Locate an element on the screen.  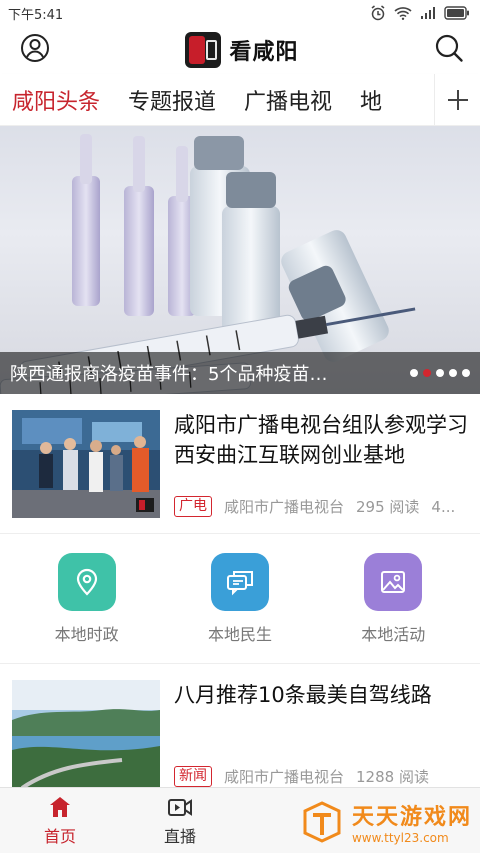
wifi-icon is located at coordinates (403, 13).